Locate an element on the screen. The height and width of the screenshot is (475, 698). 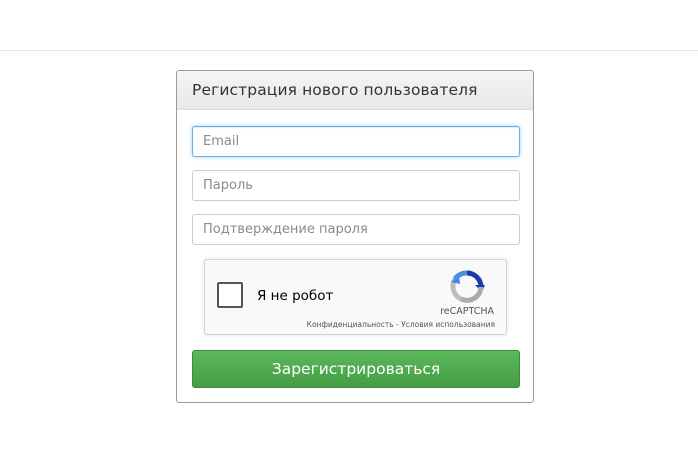
recaptcha-logo-icon is located at coordinates (467, 286).